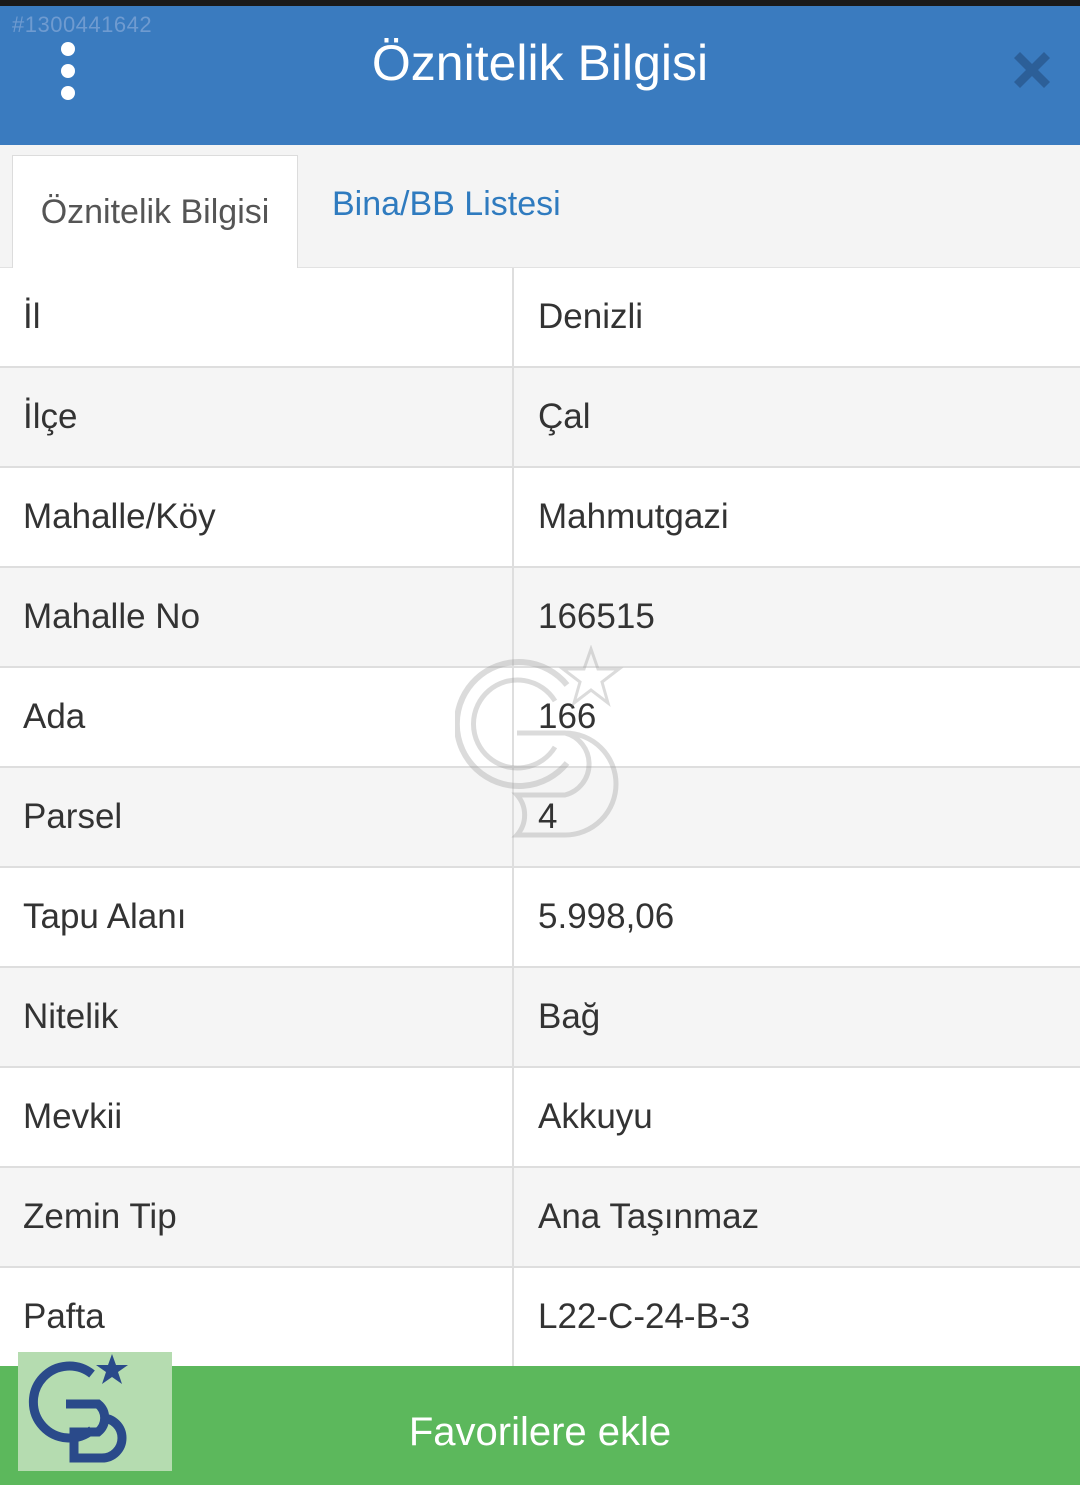 The height and width of the screenshot is (1485, 1080). I want to click on row-label: İlçe, so click(50, 416).